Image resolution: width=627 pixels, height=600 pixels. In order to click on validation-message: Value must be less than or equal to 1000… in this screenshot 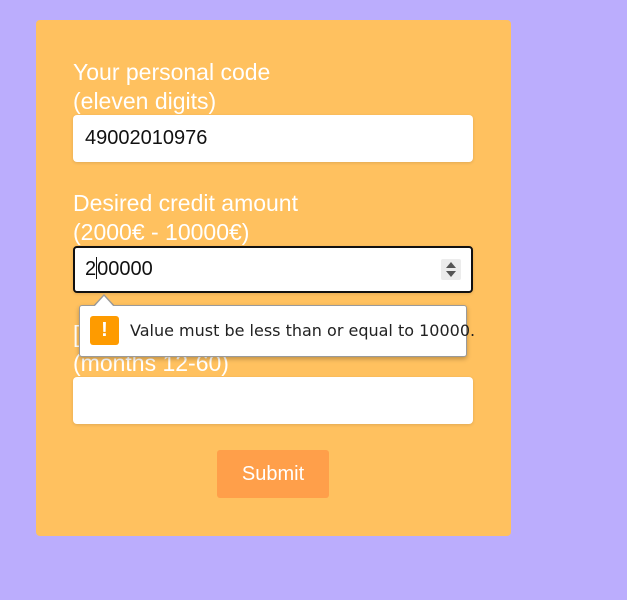, I will do `click(303, 330)`.